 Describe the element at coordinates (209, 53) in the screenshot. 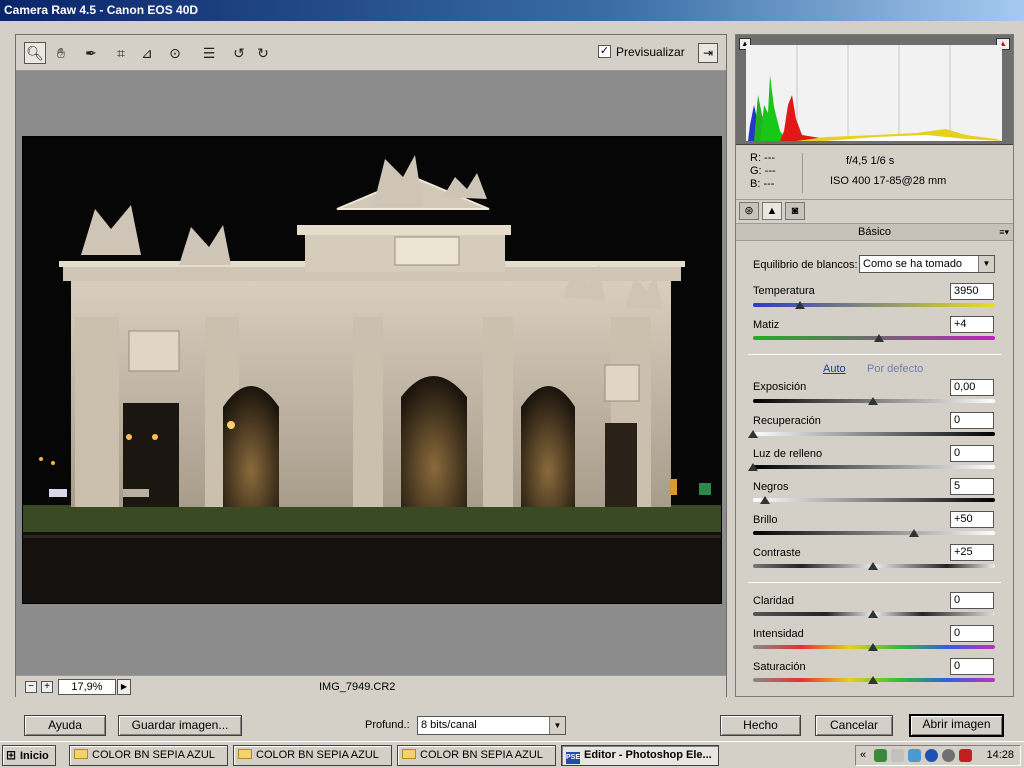

I see `preferences-icon: ☰` at that location.